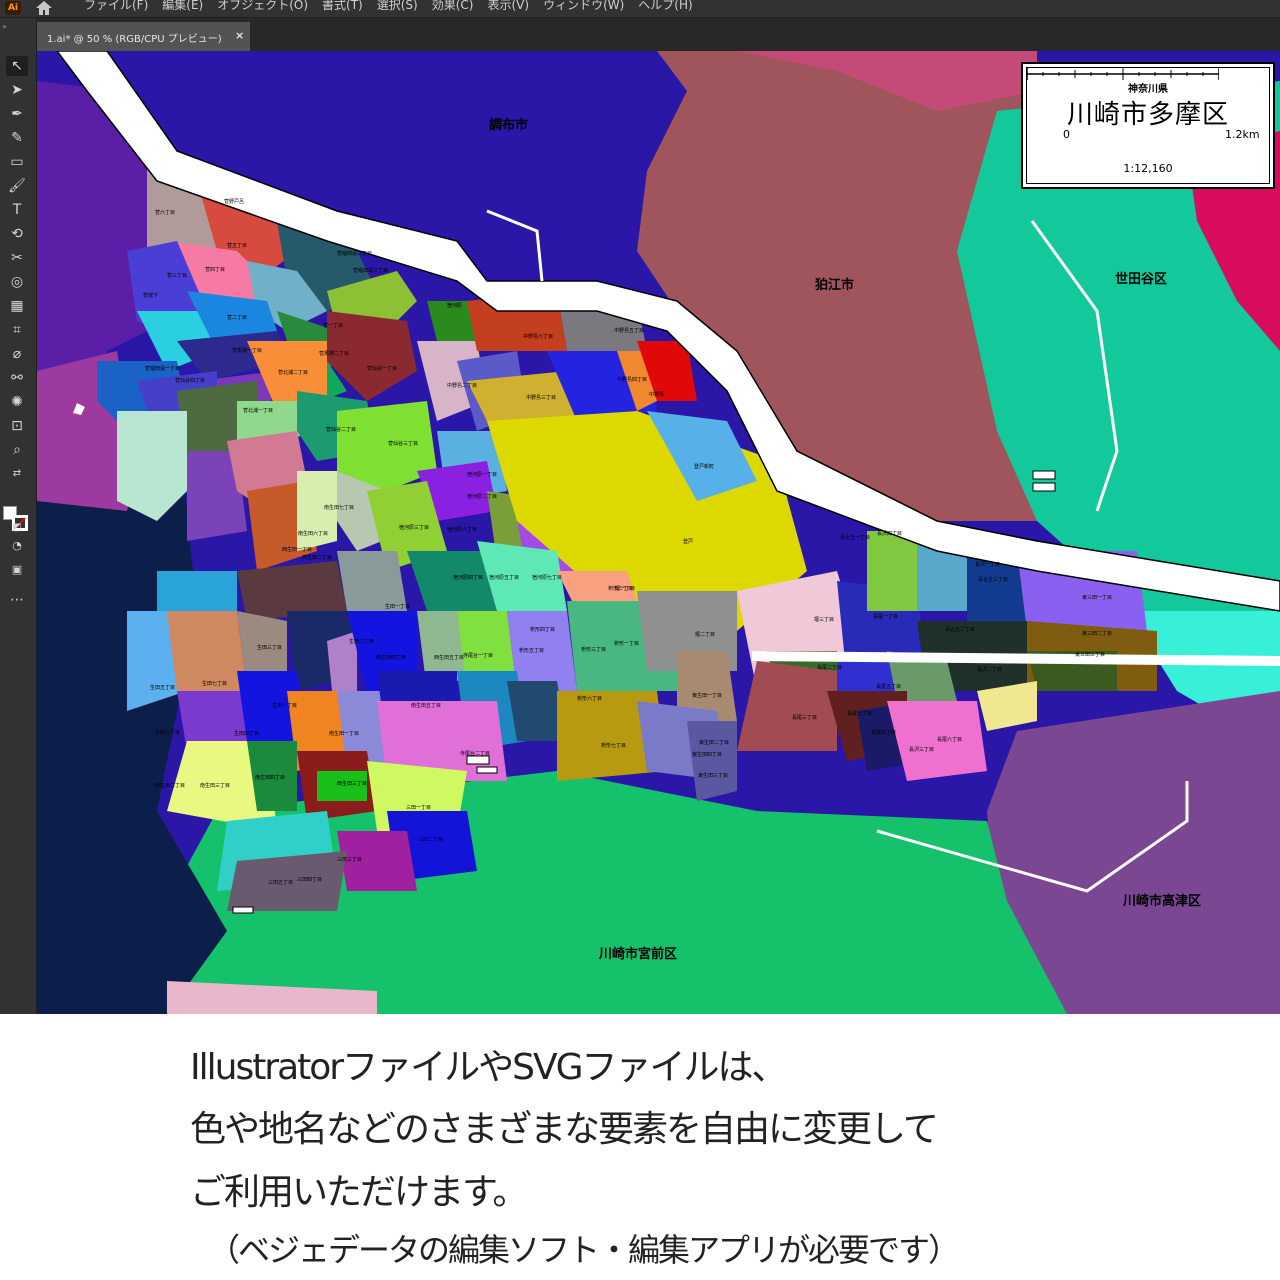 The width and height of the screenshot is (1280, 1280). I want to click on town-label: 菅馬場一丁目, so click(247, 350).